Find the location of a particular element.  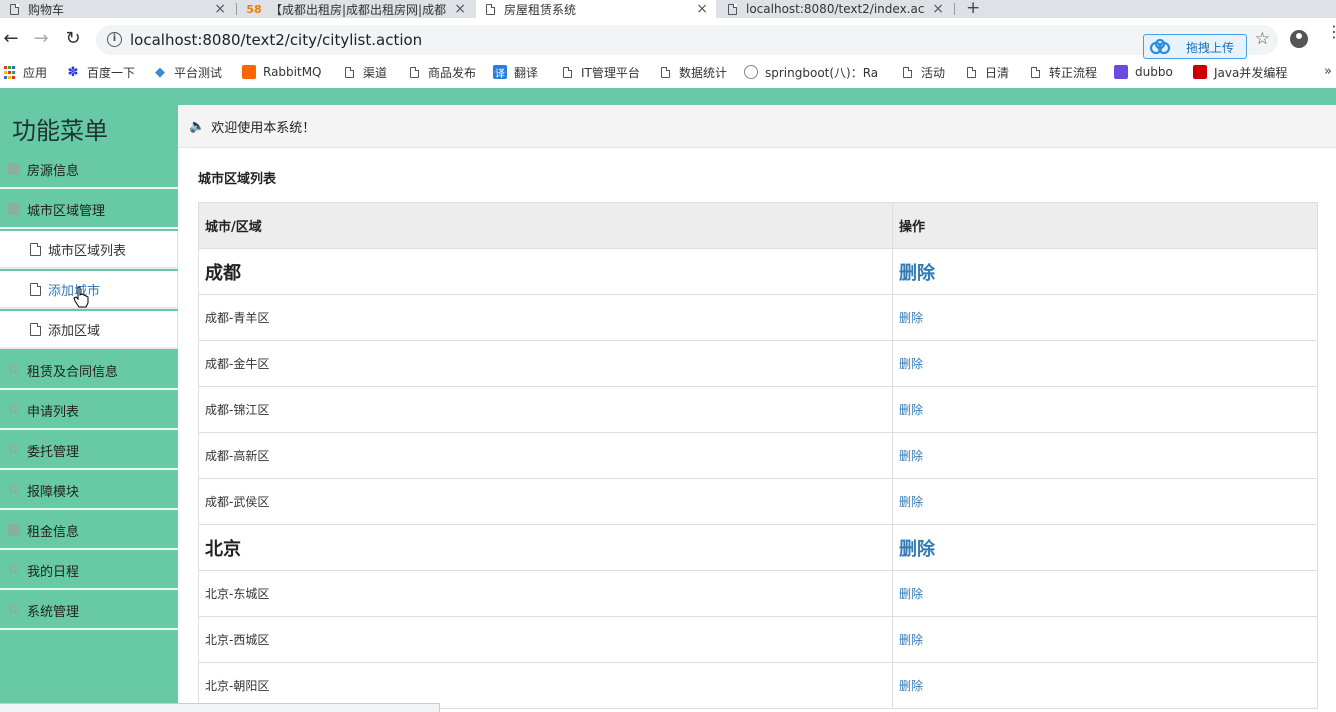

bookmark-channel: 渠道 is located at coordinates (364, 72).